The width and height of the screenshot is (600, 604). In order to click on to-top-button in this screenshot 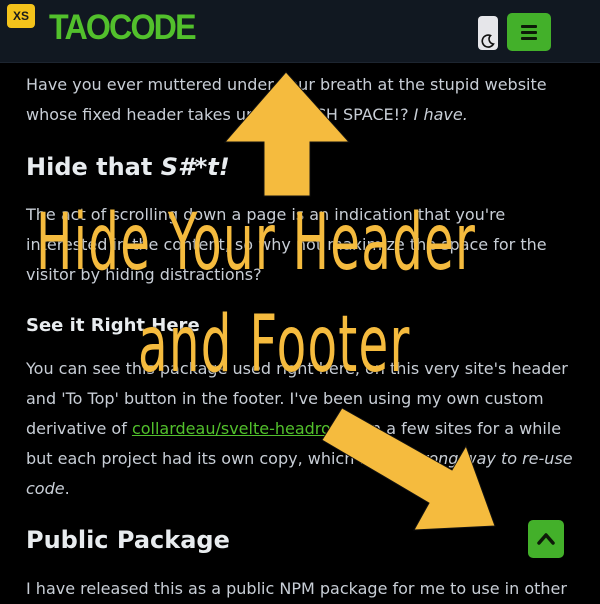, I will do `click(546, 539)`.